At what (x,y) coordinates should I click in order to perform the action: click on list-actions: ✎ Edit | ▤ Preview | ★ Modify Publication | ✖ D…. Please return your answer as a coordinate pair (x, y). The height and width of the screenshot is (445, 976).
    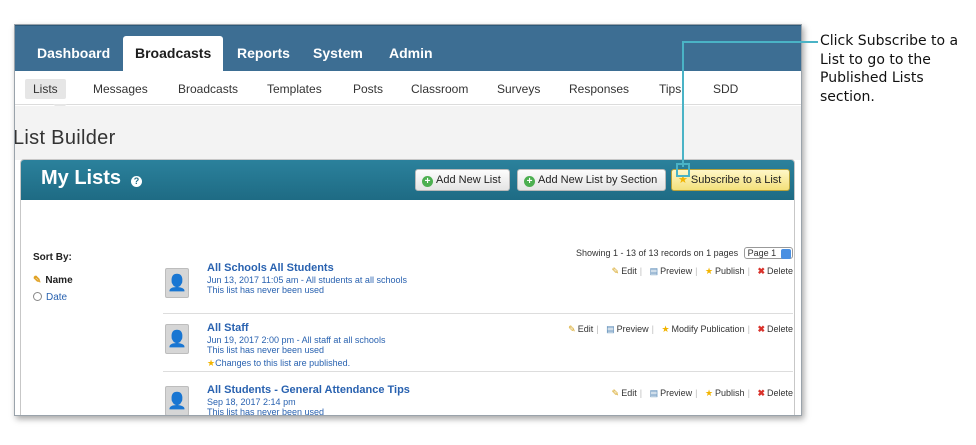
    Looking at the image, I should click on (680, 329).